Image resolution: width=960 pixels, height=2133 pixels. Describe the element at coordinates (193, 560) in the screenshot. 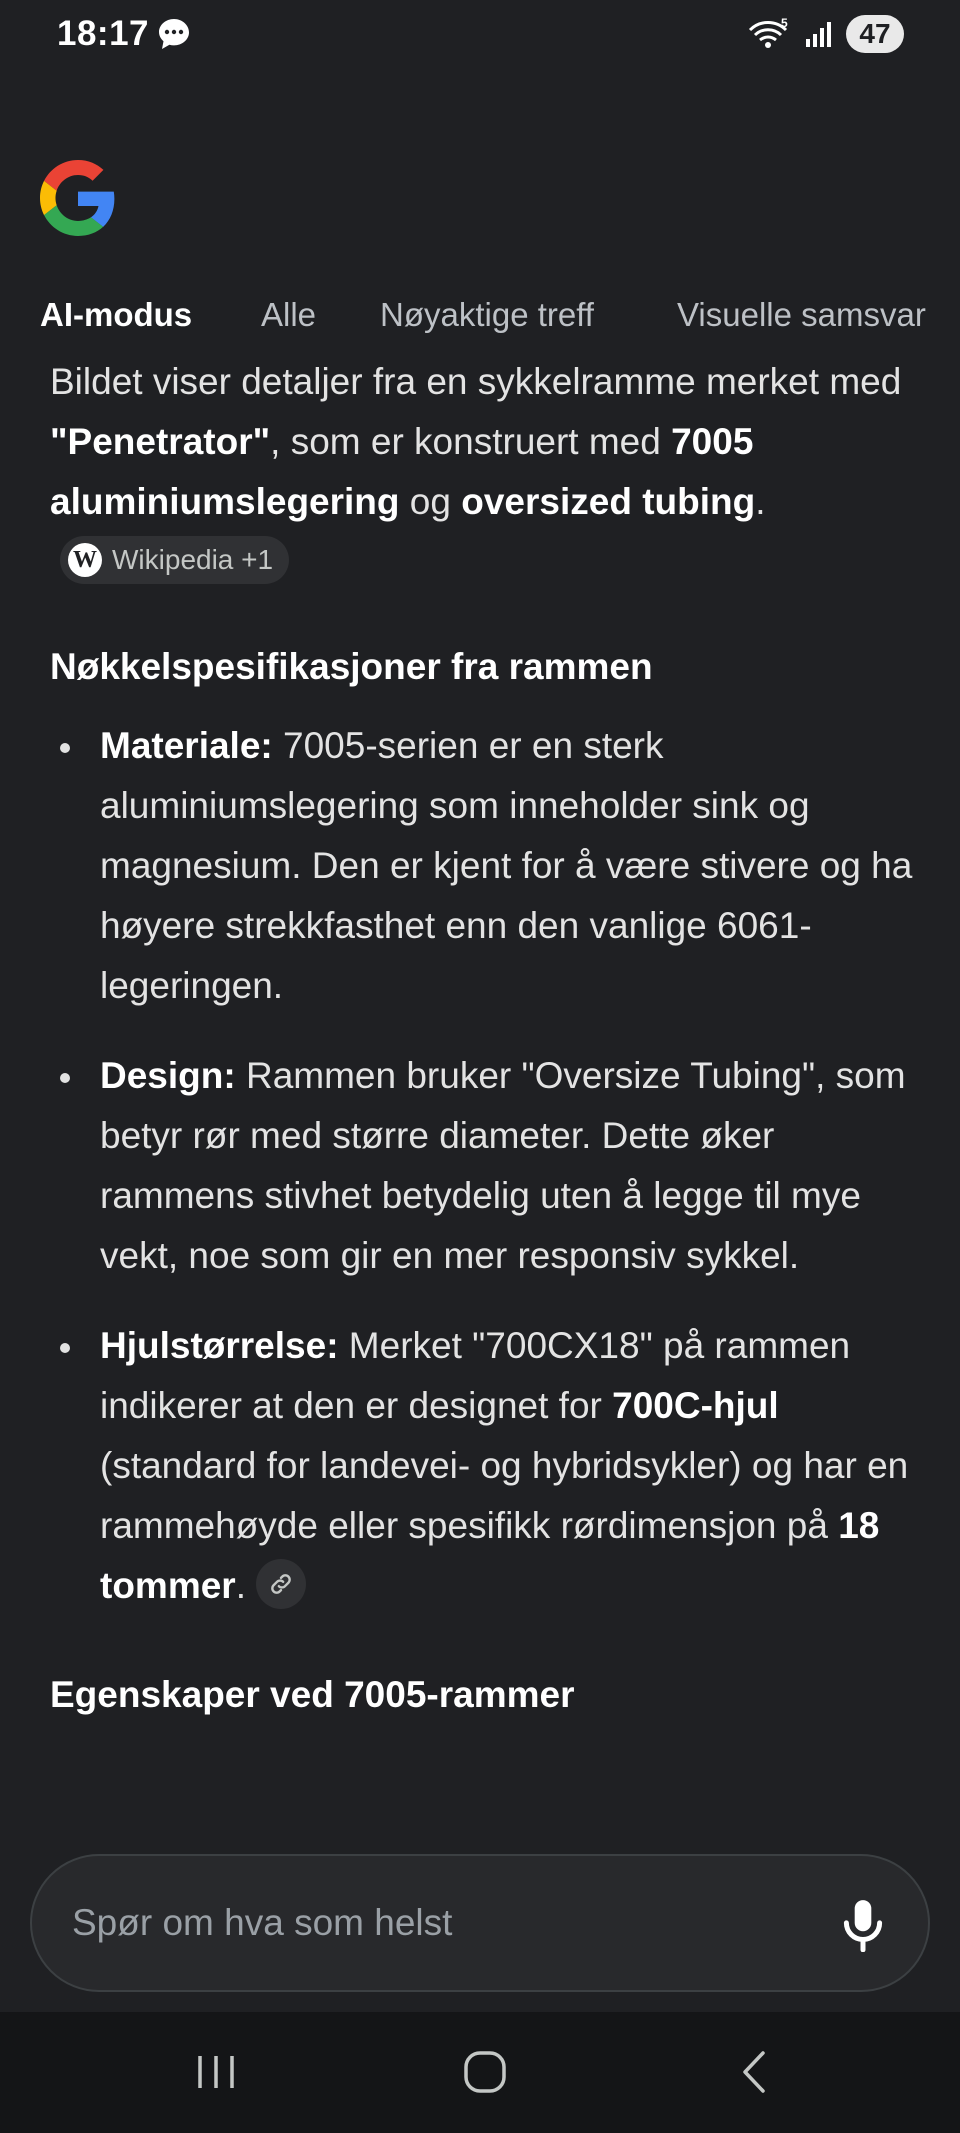

I see `source-chip-label: Wikipedia +1` at that location.